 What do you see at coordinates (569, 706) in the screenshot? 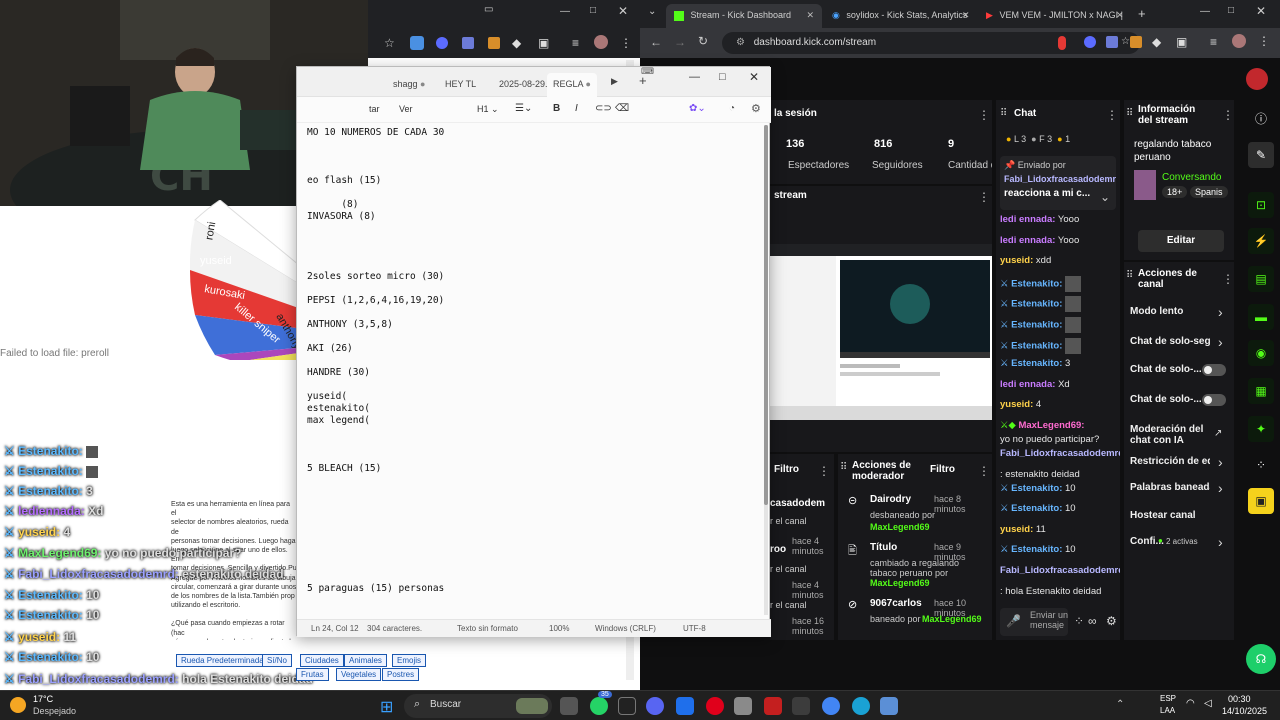
I see `task-view-icon` at bounding box center [569, 706].